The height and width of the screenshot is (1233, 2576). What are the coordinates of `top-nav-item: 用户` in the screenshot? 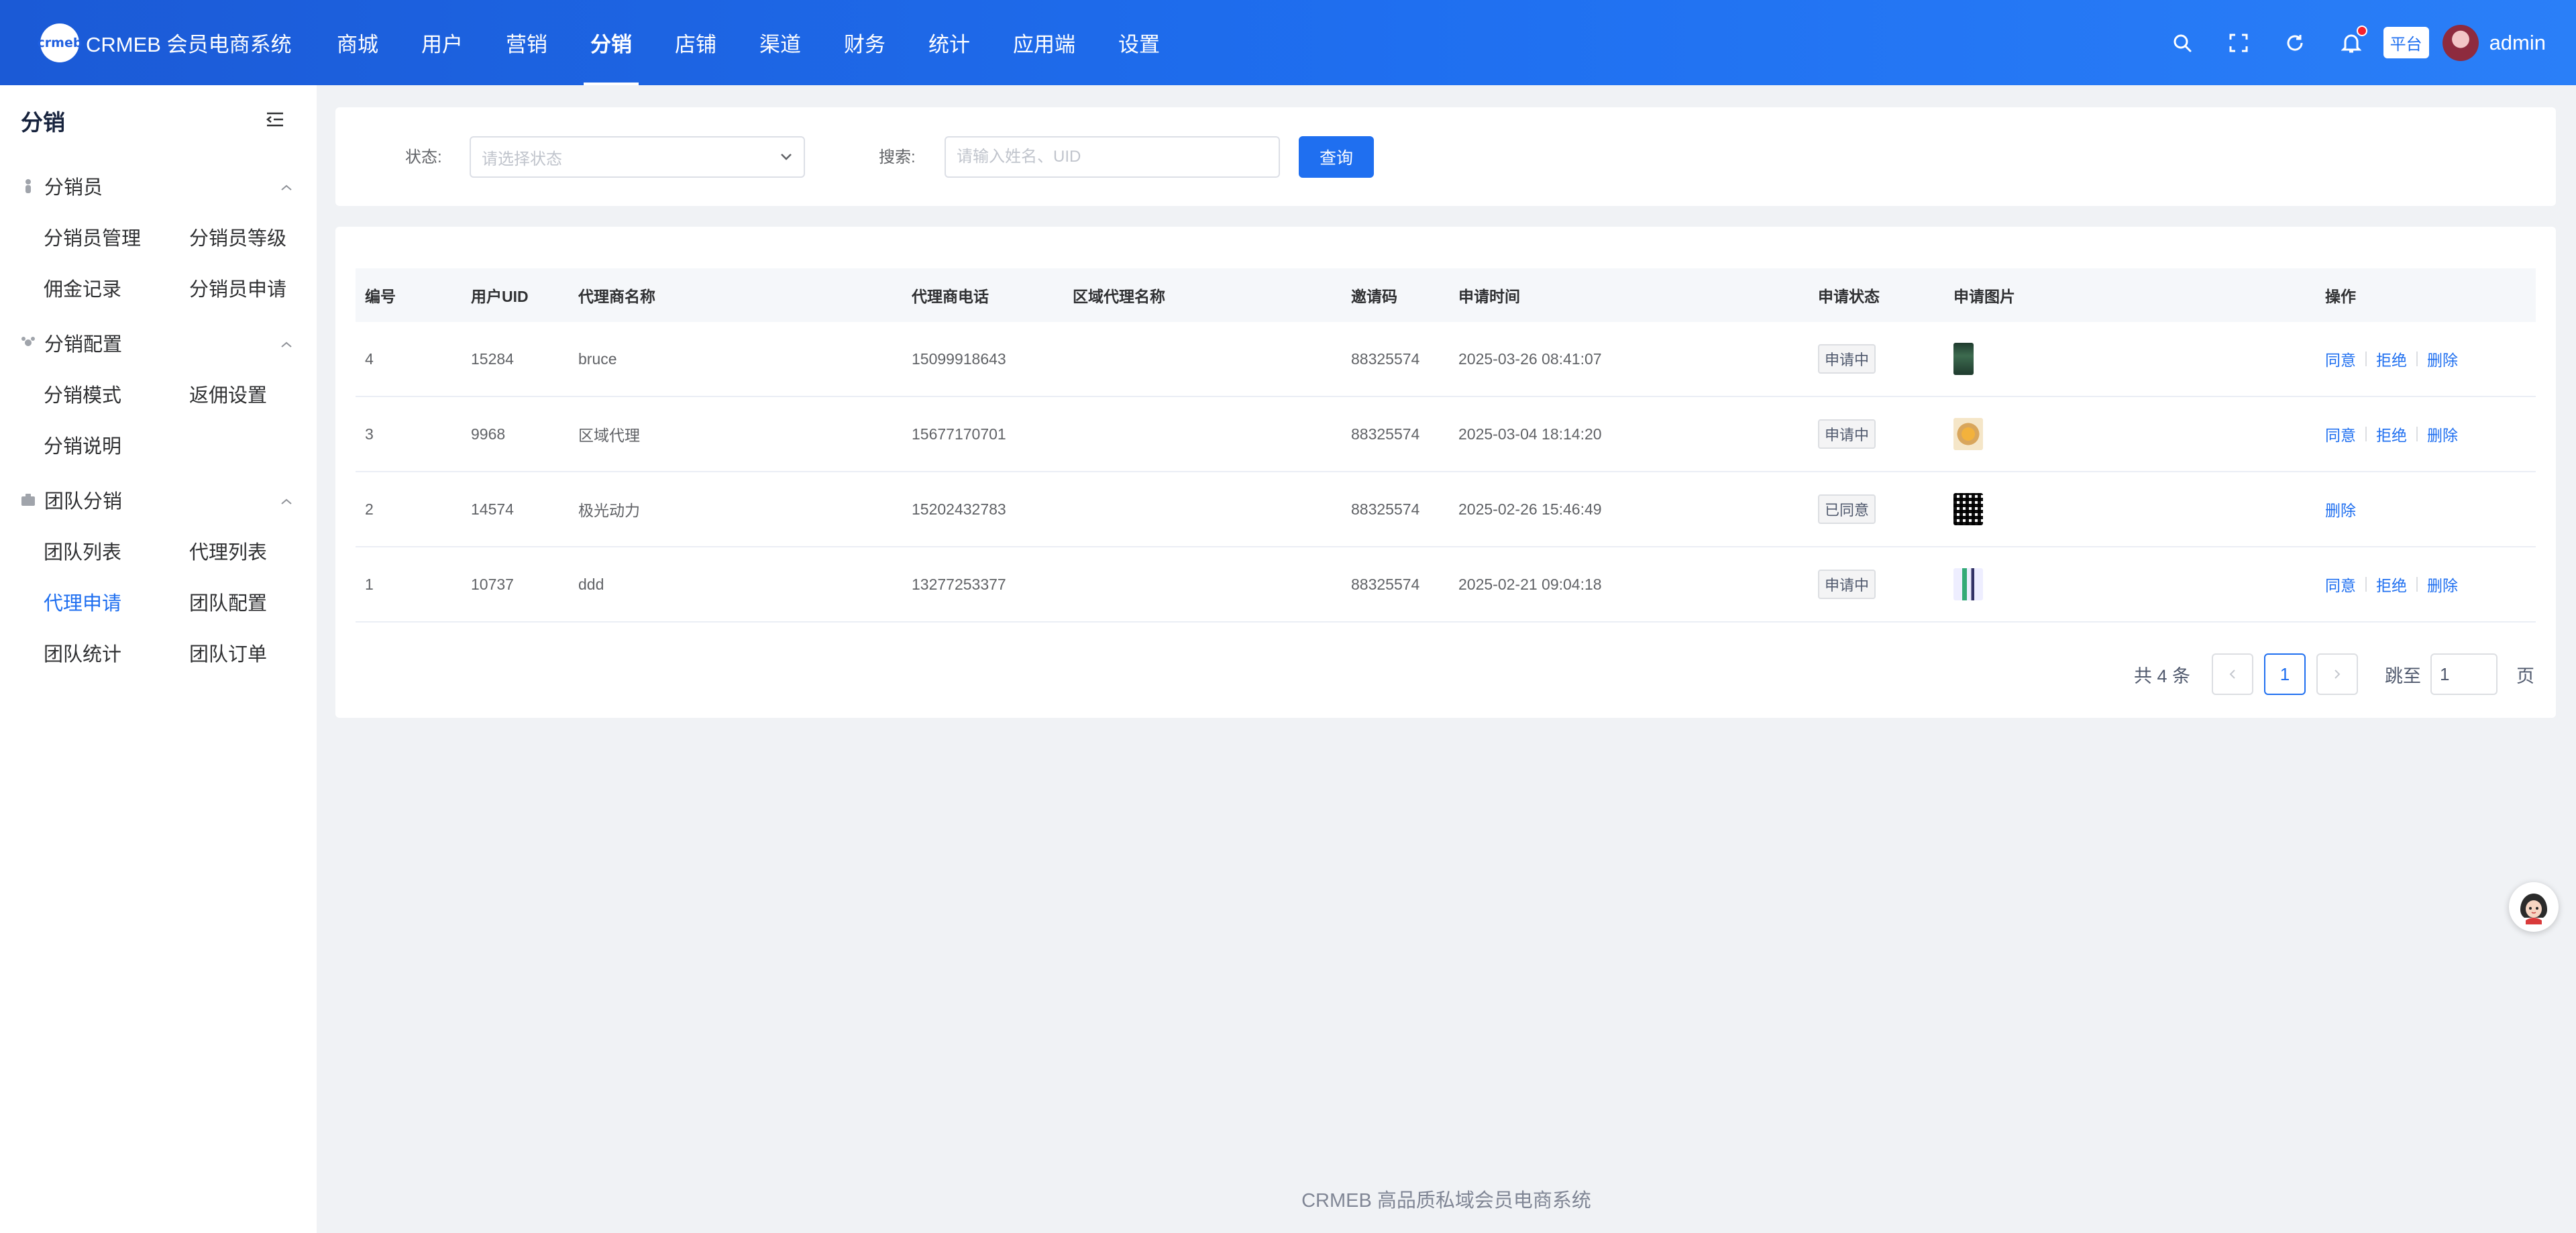 It's located at (442, 43).